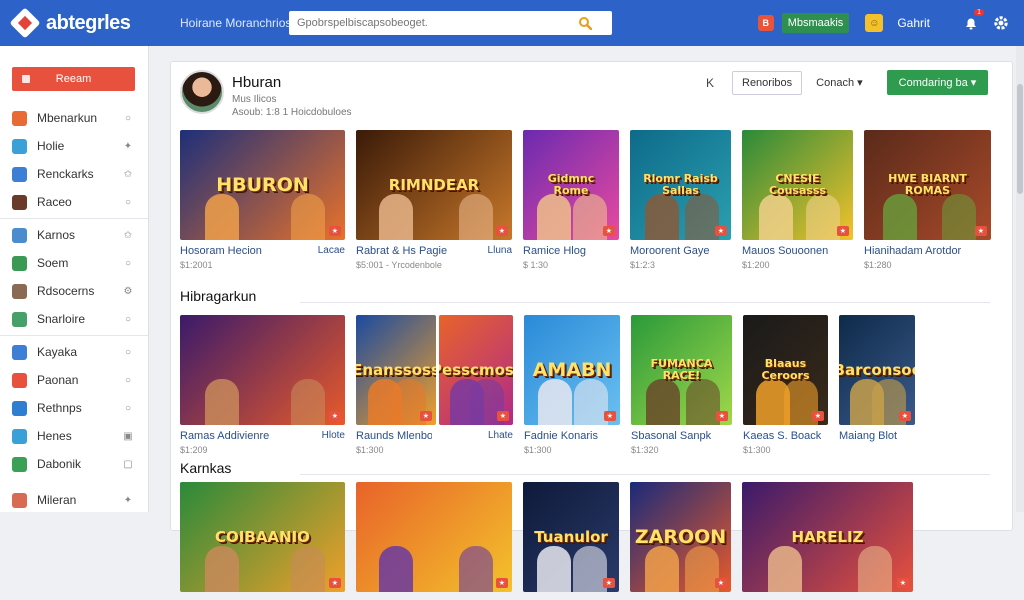 This screenshot has height=600, width=1024. I want to click on game-thumbnail: CNESIE Cousasss ★, so click(797, 185).